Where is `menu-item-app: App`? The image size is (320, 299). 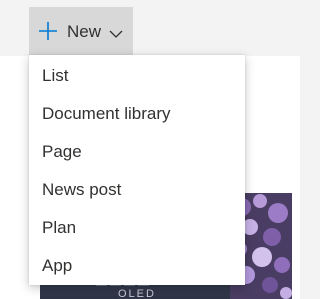
menu-item-app: App is located at coordinates (137, 266).